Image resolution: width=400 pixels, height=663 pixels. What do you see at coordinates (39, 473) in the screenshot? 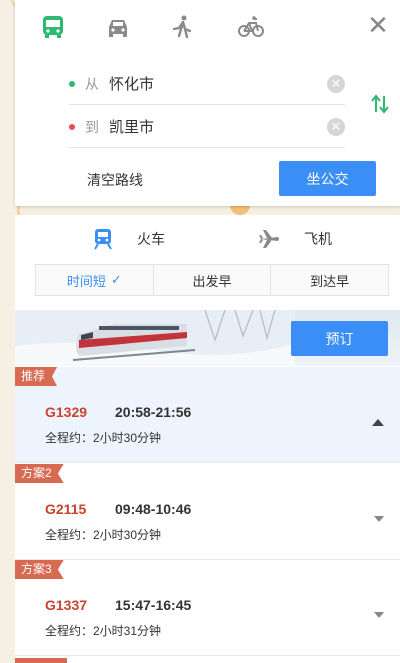
I see `tag-badge: 方案2` at bounding box center [39, 473].